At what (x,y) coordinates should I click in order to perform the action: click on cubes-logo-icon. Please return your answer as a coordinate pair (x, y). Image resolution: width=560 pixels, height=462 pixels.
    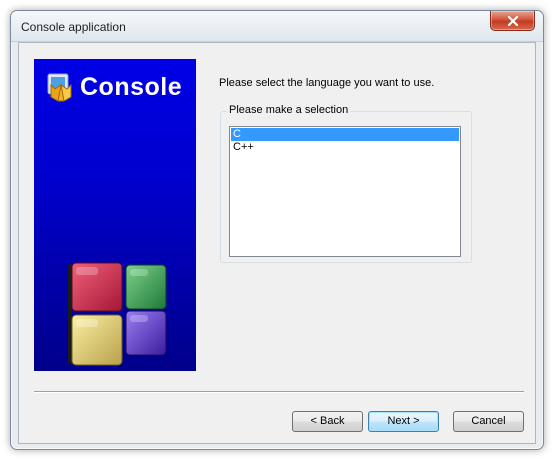
    Looking at the image, I should click on (117, 314).